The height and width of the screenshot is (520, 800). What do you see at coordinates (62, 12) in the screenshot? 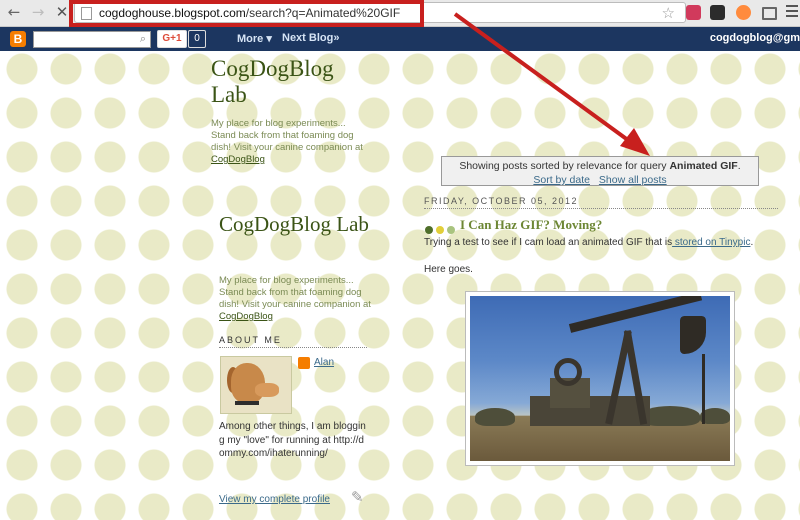
I see `stop-icon: ✕` at bounding box center [62, 12].